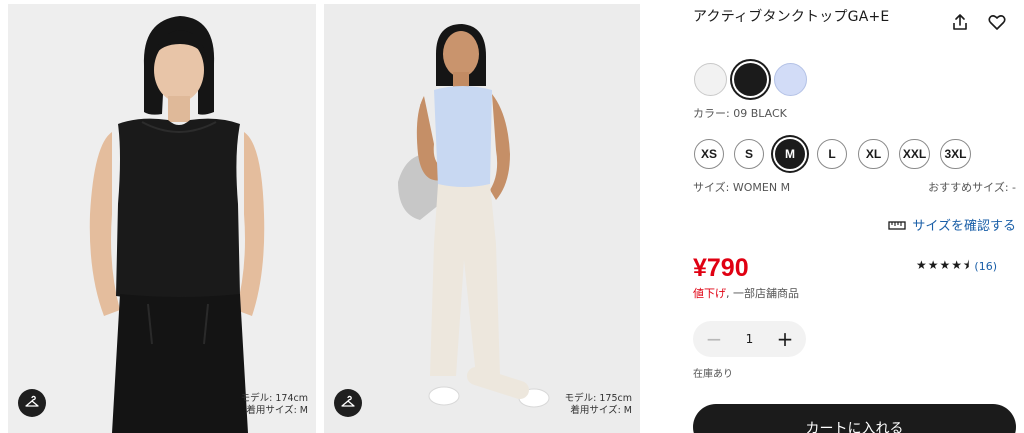 The height and width of the screenshot is (433, 1024). What do you see at coordinates (985, 266) in the screenshot?
I see `review-count-link: (16)` at bounding box center [985, 266].